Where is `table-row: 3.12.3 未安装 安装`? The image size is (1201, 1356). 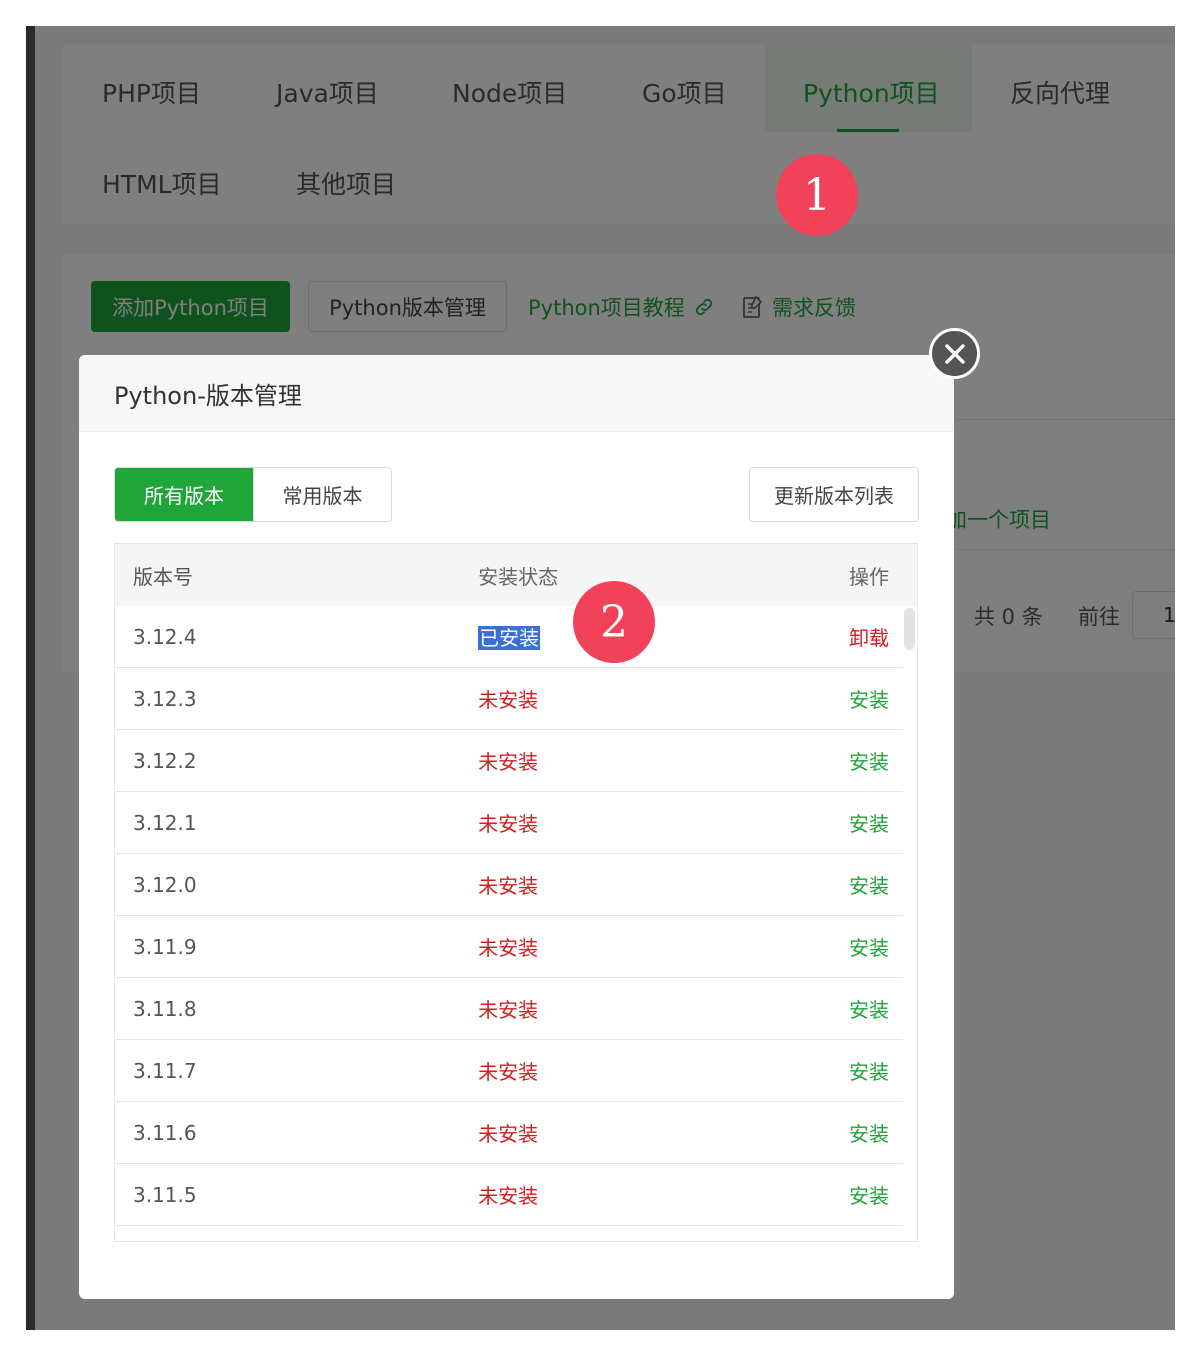
table-row: 3.12.3 未安装 安装 is located at coordinates (509, 699).